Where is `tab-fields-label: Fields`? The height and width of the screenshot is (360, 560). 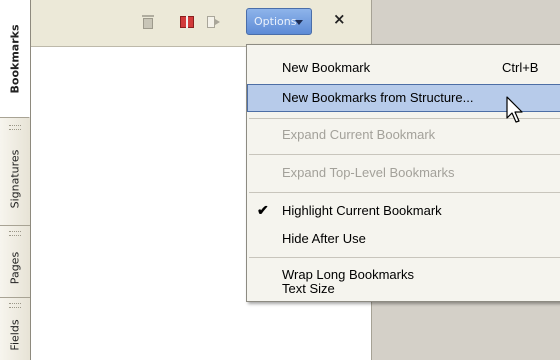 tab-fields-label: Fields is located at coordinates (15, 335).